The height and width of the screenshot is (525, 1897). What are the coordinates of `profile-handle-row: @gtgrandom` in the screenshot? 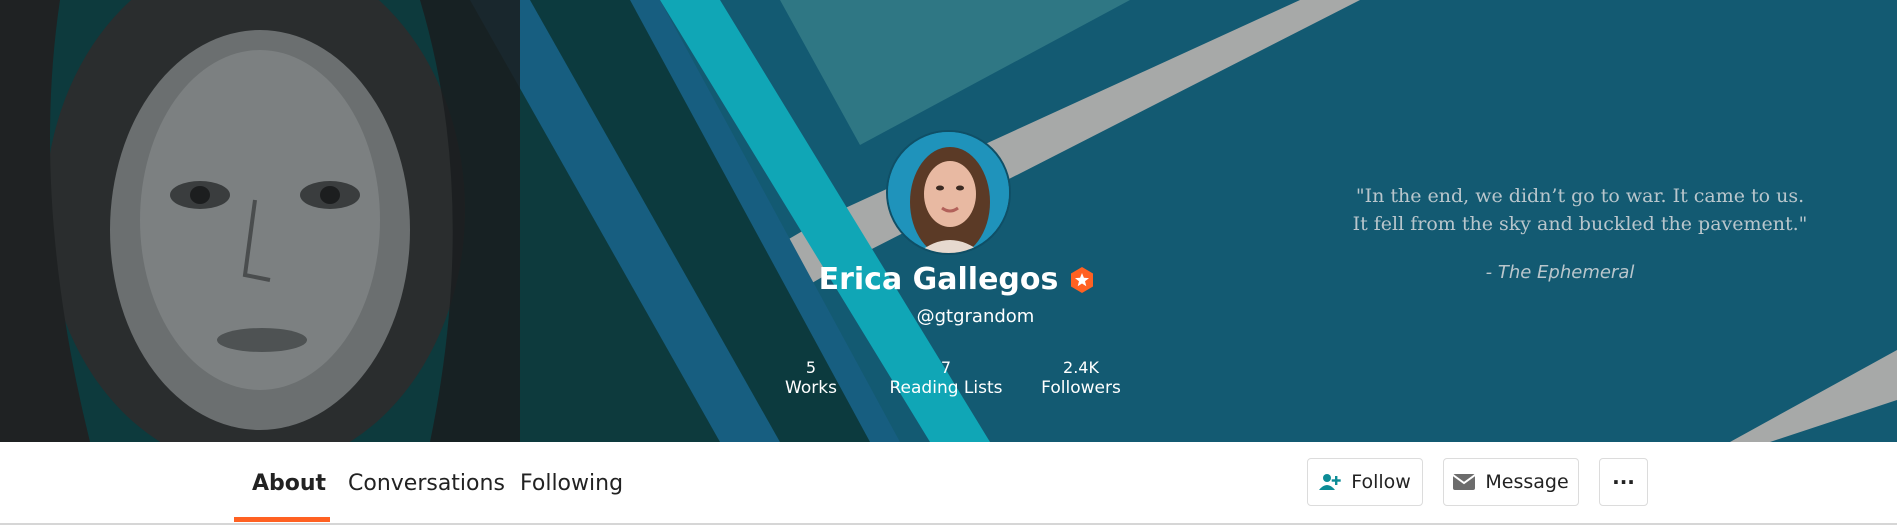 It's located at (948, 316).